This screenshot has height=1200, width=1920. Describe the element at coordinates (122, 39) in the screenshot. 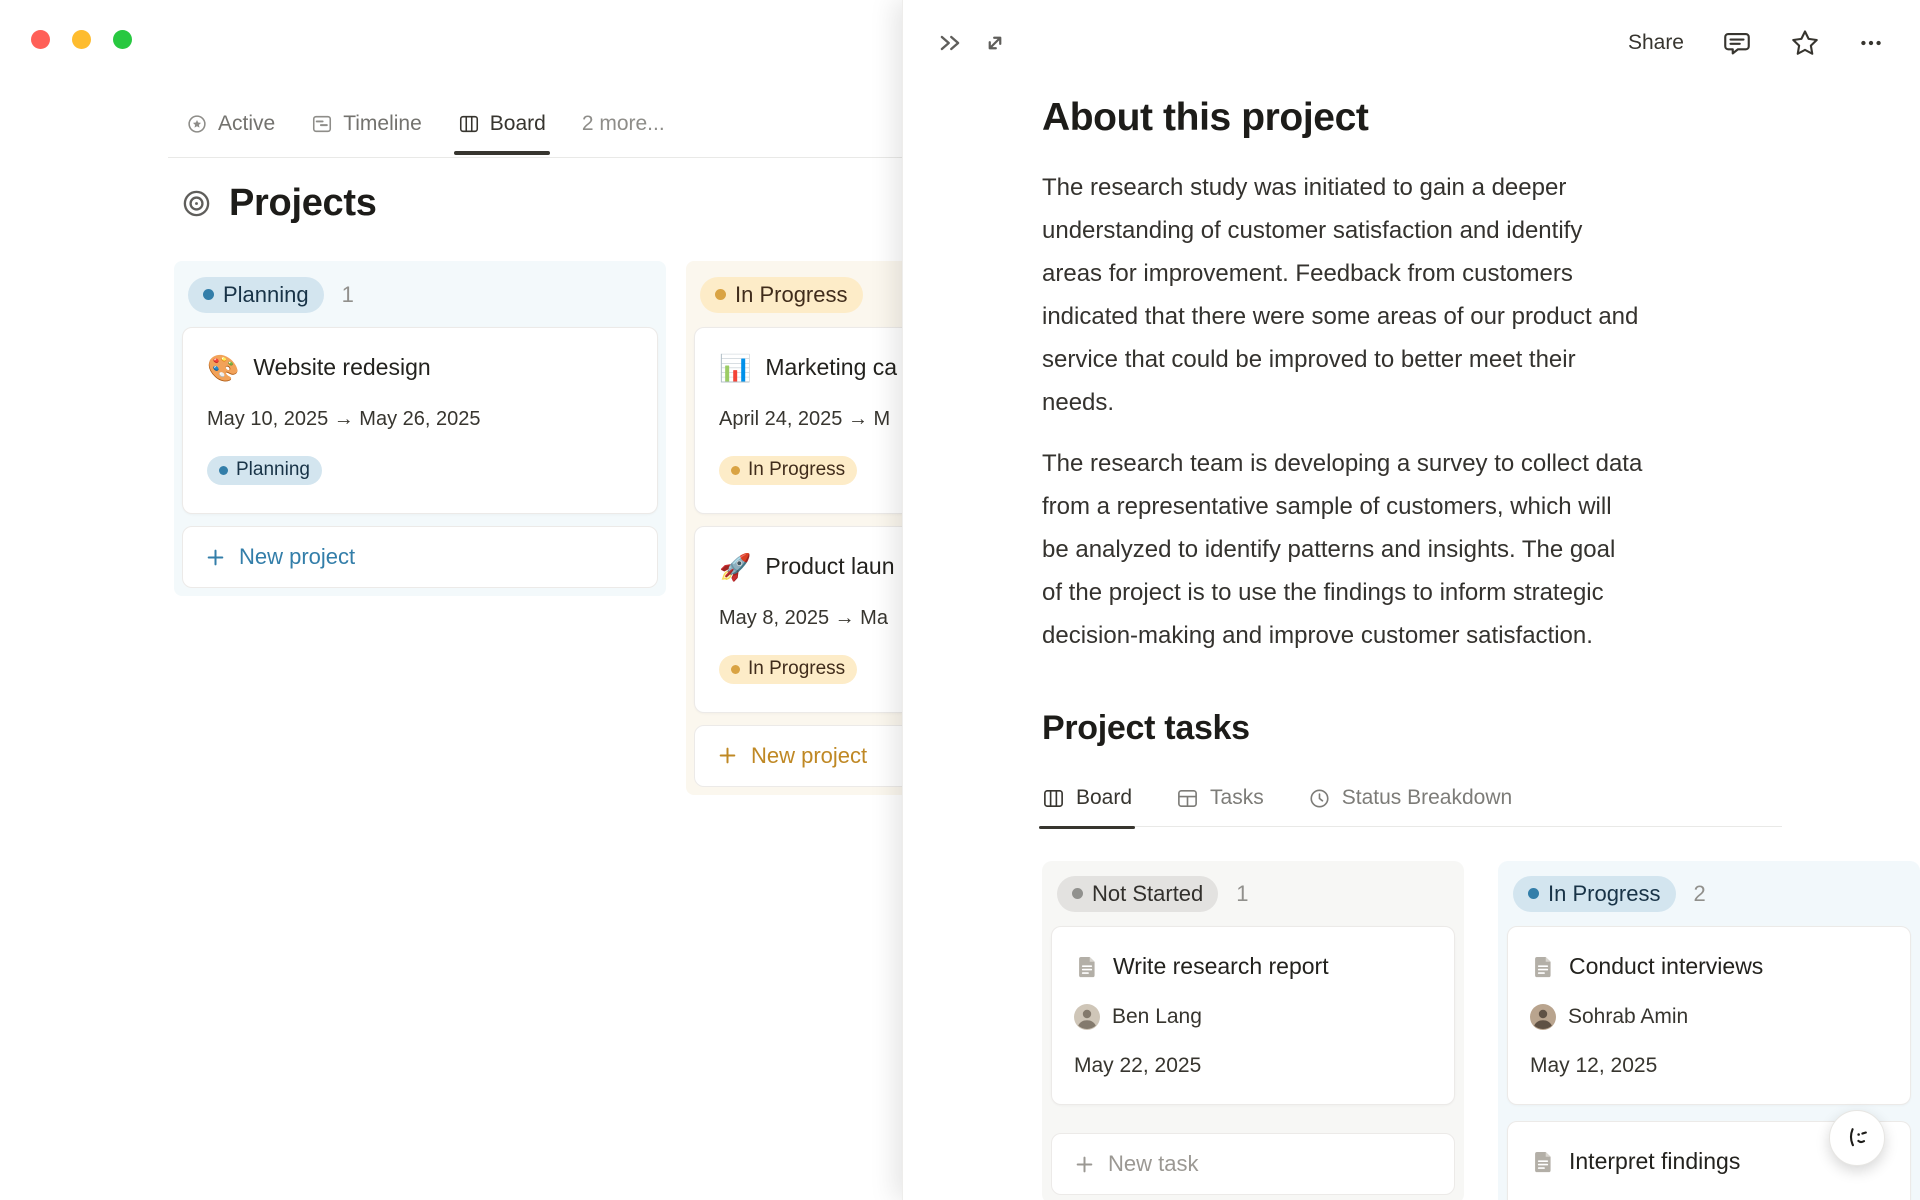

I see `zoom-window-button` at that location.